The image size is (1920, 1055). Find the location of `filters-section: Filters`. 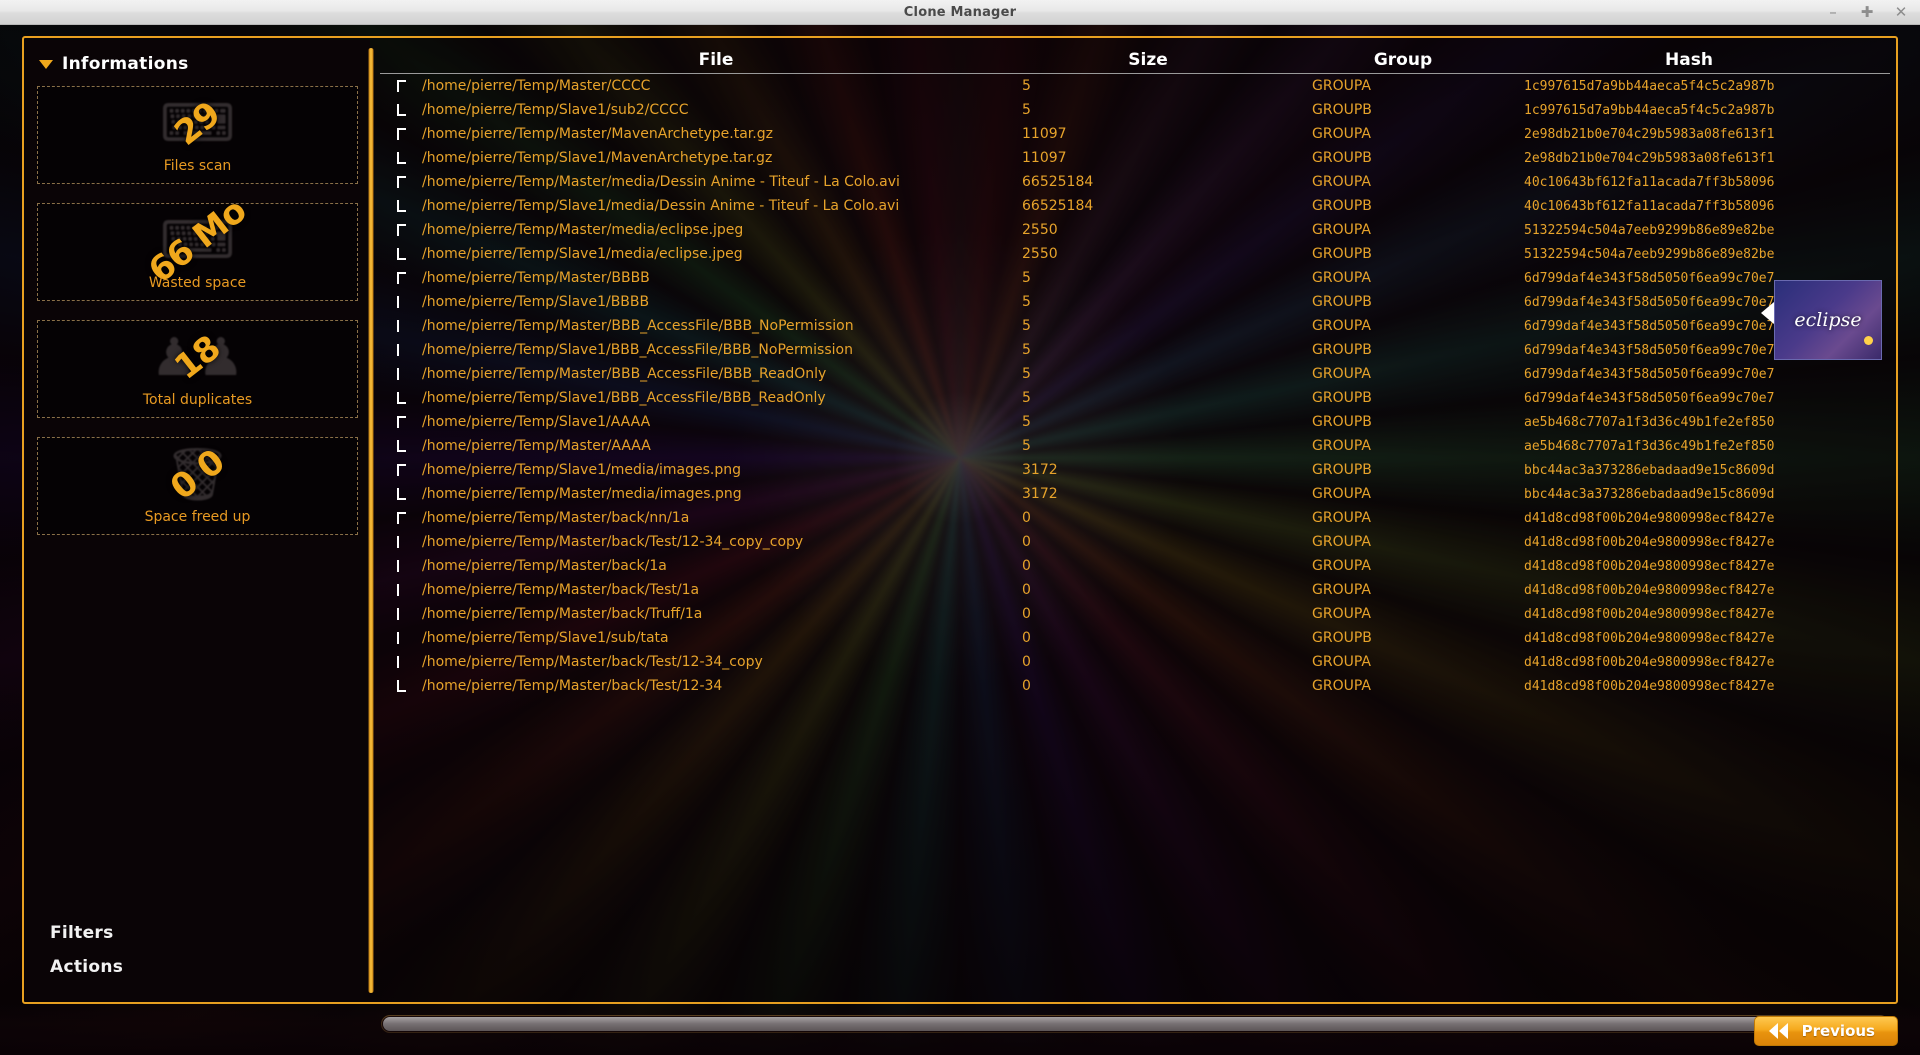

filters-section: Filters is located at coordinates (197, 933).